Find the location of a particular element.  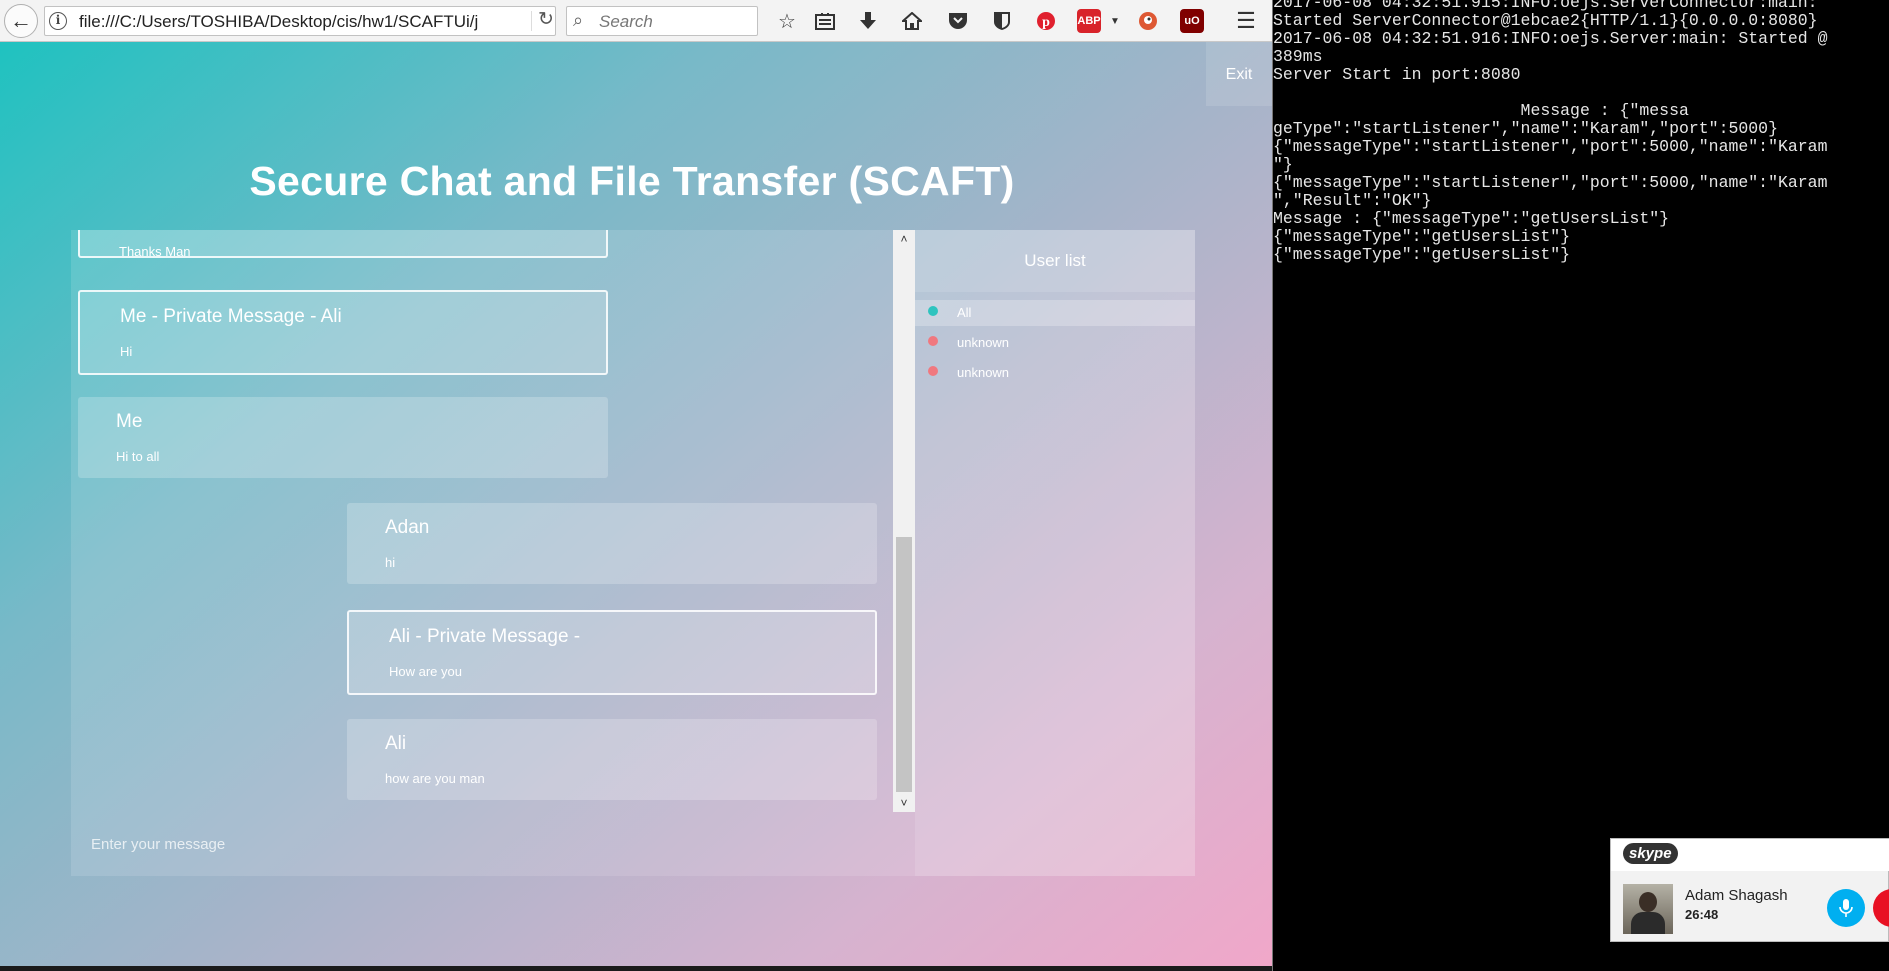

pocket-icon is located at coordinates (958, 21).